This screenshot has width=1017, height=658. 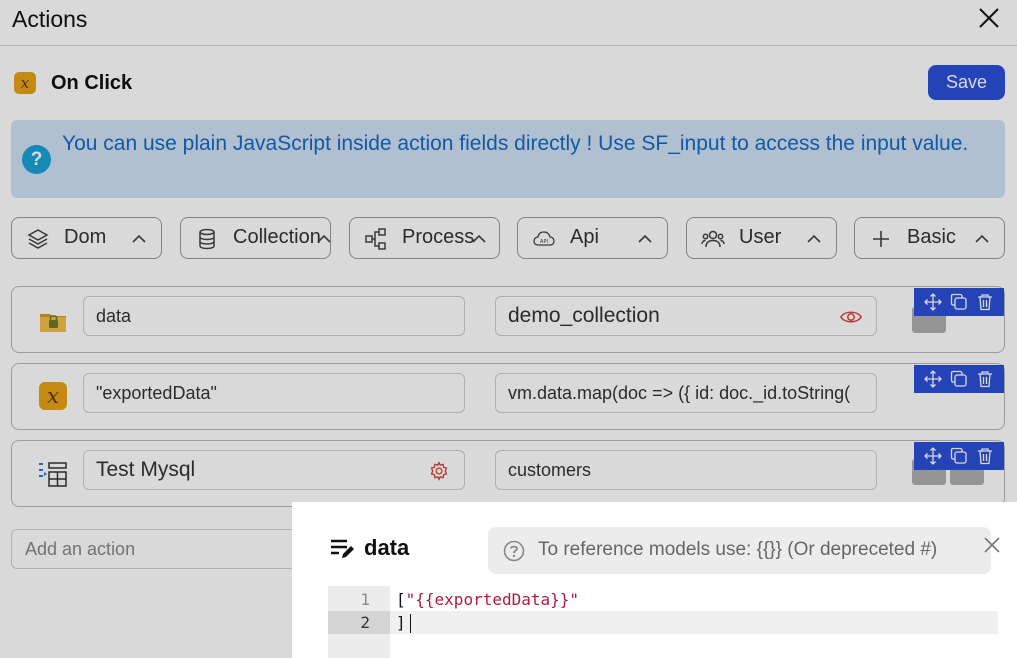 I want to click on gear-icon, so click(x=439, y=471).